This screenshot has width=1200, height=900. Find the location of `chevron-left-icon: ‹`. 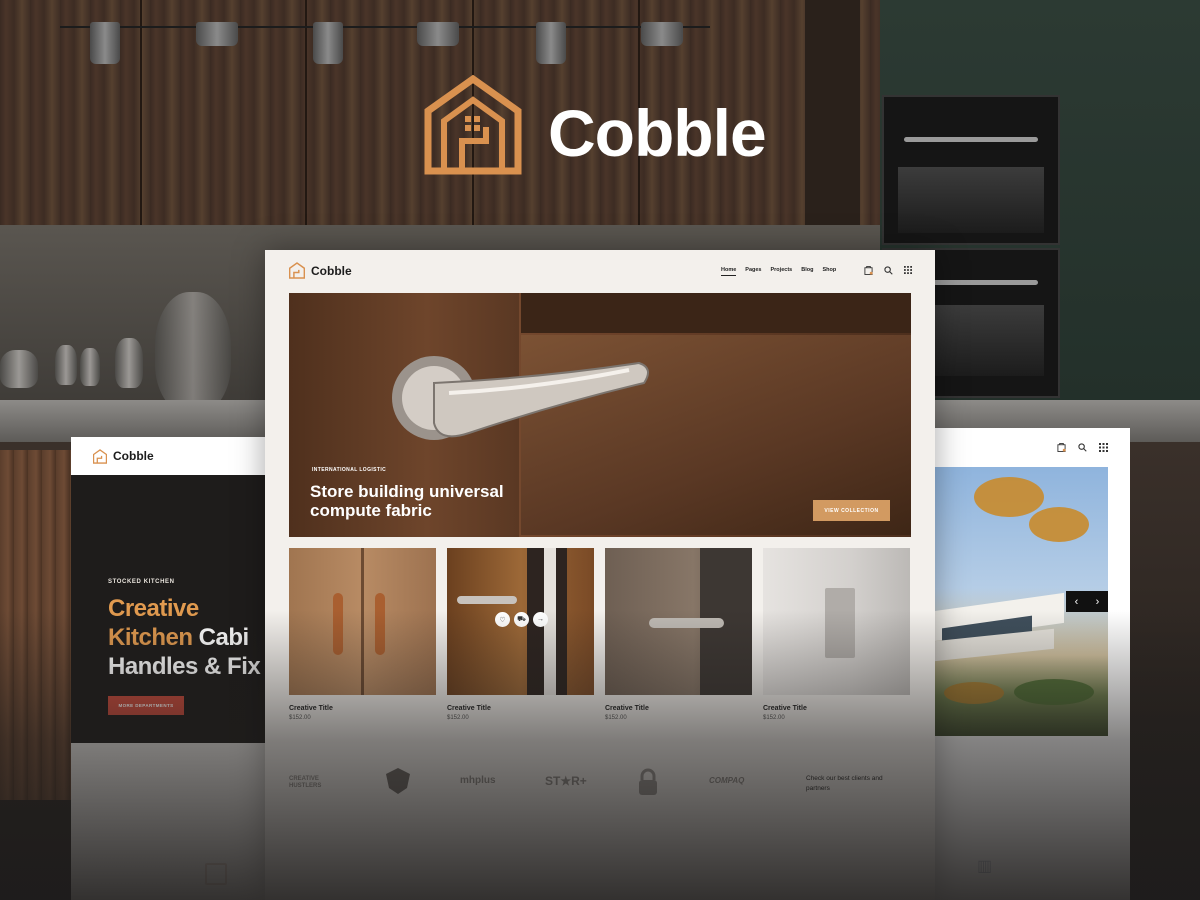

chevron-left-icon: ‹ is located at coordinates (1077, 602).